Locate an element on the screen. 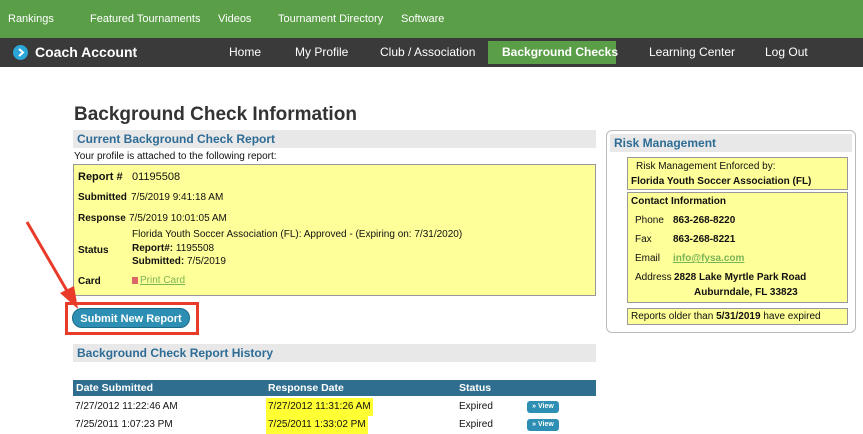 The height and width of the screenshot is (434, 863). expire-date: 5/31/2019 is located at coordinates (738, 316).